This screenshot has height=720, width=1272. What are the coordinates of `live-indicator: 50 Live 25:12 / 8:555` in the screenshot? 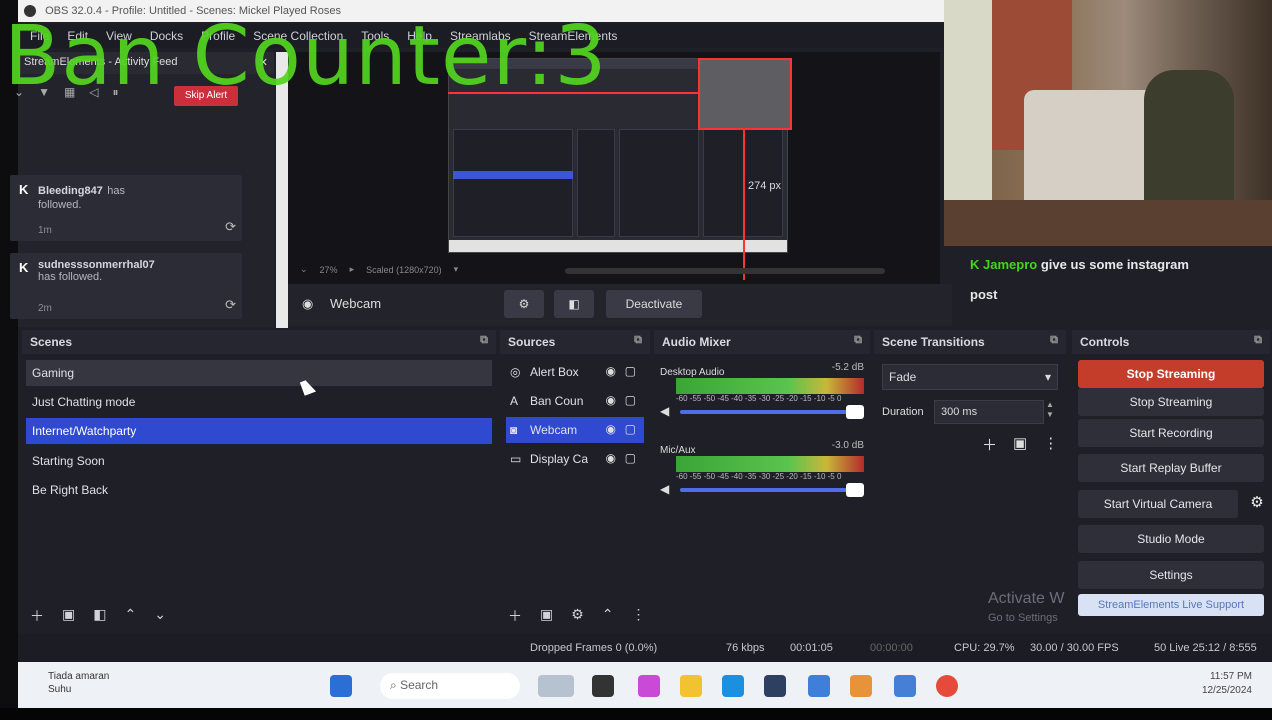 It's located at (1205, 648).